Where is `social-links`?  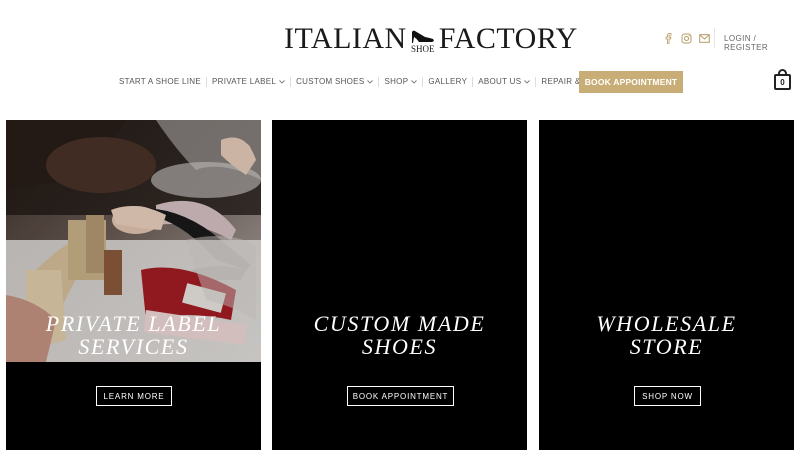 social-links is located at coordinates (686, 38).